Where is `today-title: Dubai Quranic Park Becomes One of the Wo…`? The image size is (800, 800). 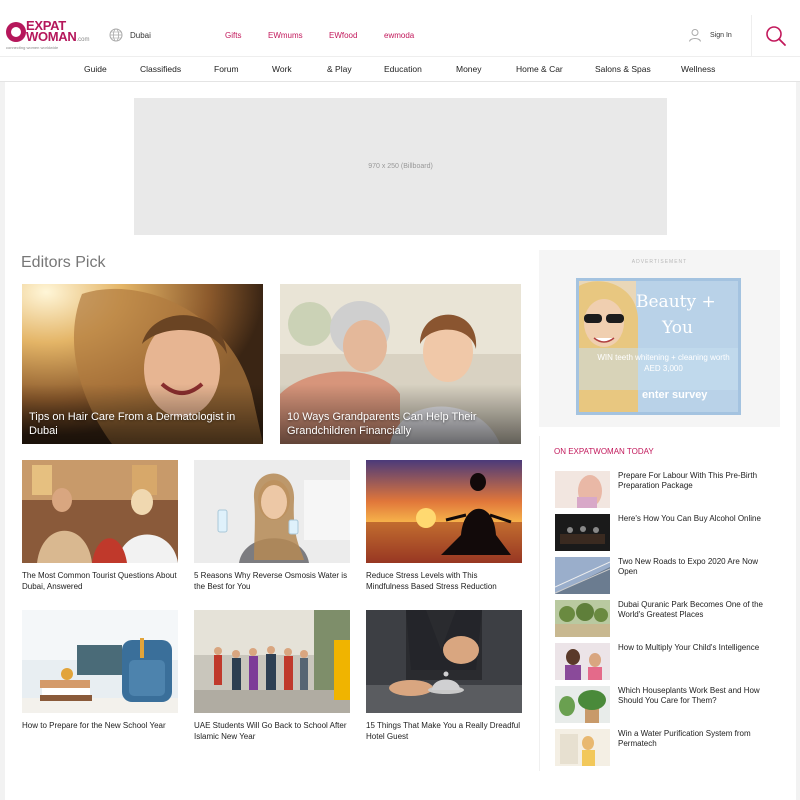 today-title: Dubai Quranic Park Becomes One of the Wo… is located at coordinates (690, 609).